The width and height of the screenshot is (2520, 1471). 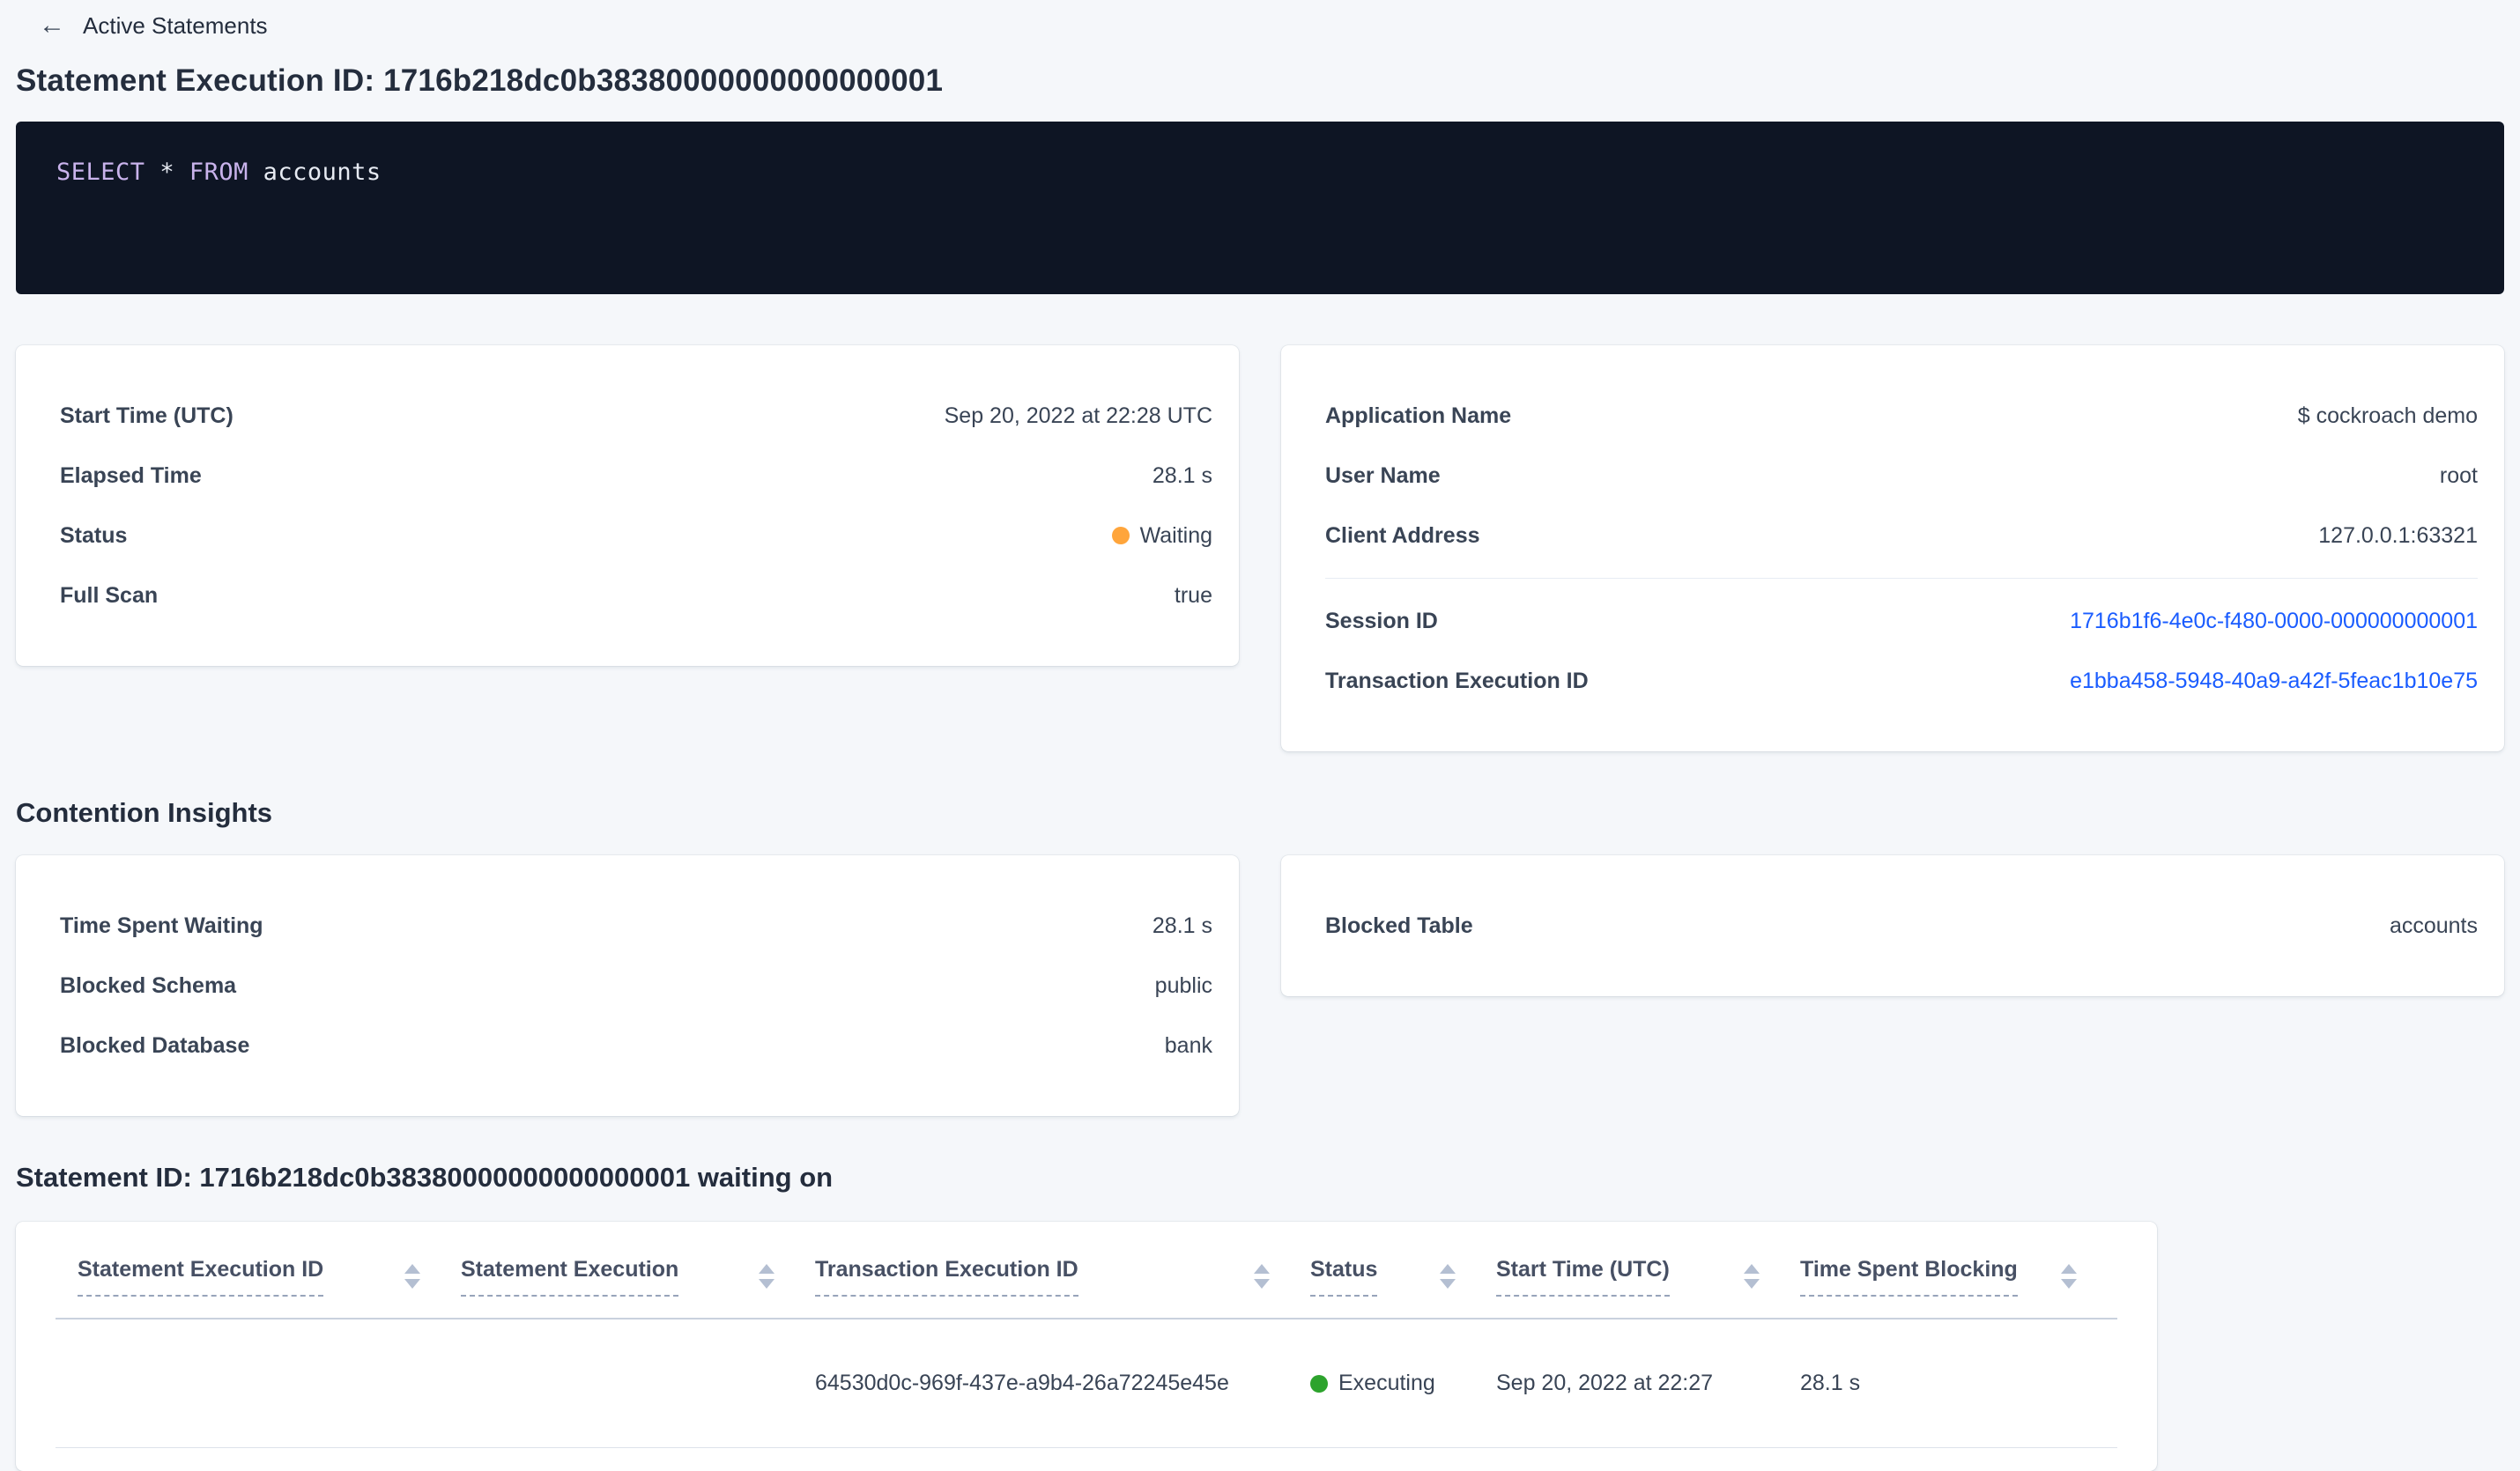 I want to click on kv-row-blocked-table: Blocked Table accounts, so click(x=1902, y=926).